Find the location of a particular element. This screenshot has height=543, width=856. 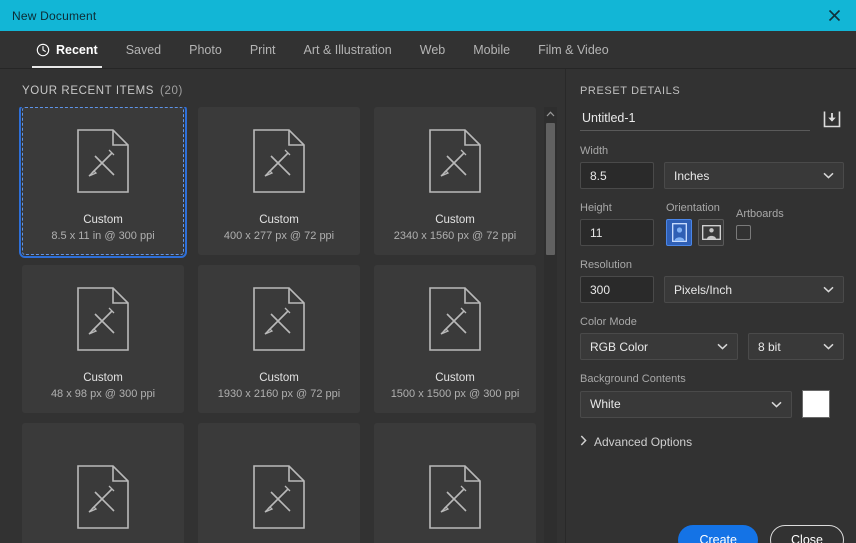

artboards-field: Artboards is located at coordinates (760, 227).